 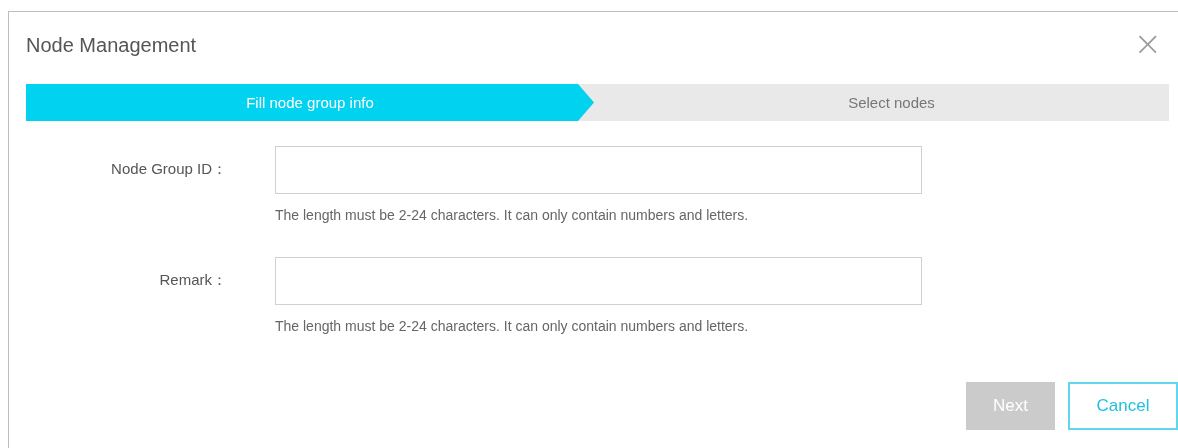 I want to click on field-label: Remark：, so click(x=193, y=280).